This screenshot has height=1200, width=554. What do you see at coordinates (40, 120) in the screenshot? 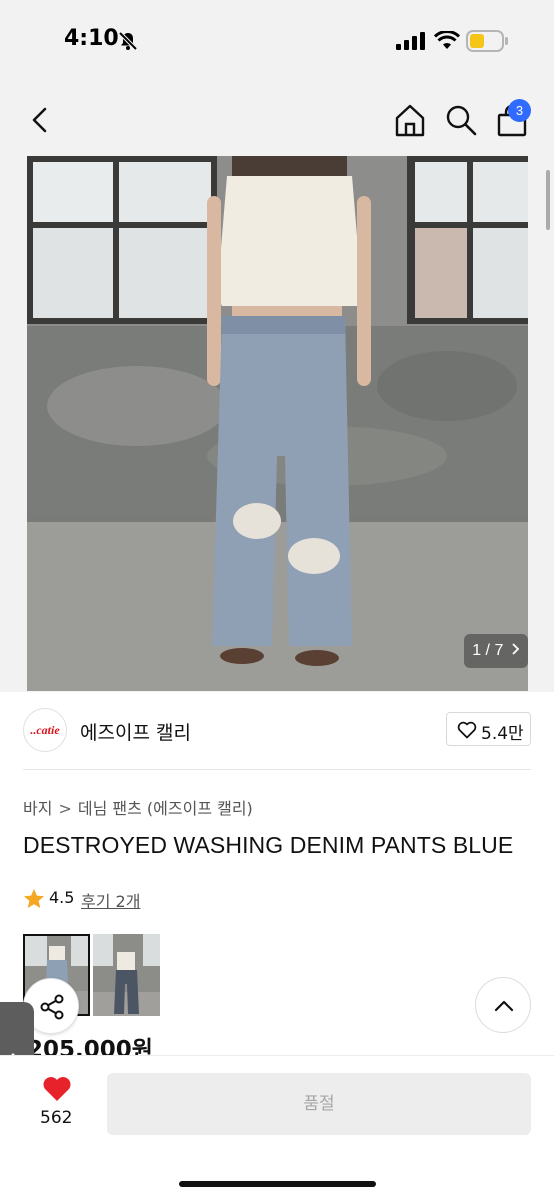
I see `back-arrow-icon` at bounding box center [40, 120].